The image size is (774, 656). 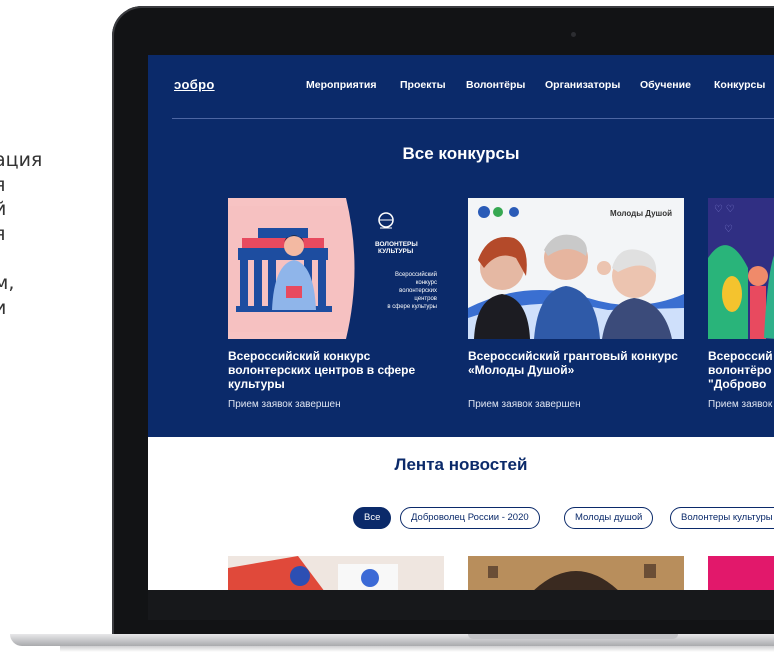 What do you see at coordinates (3, 209) in the screenshot?
I see `background-text-line: й` at bounding box center [3, 209].